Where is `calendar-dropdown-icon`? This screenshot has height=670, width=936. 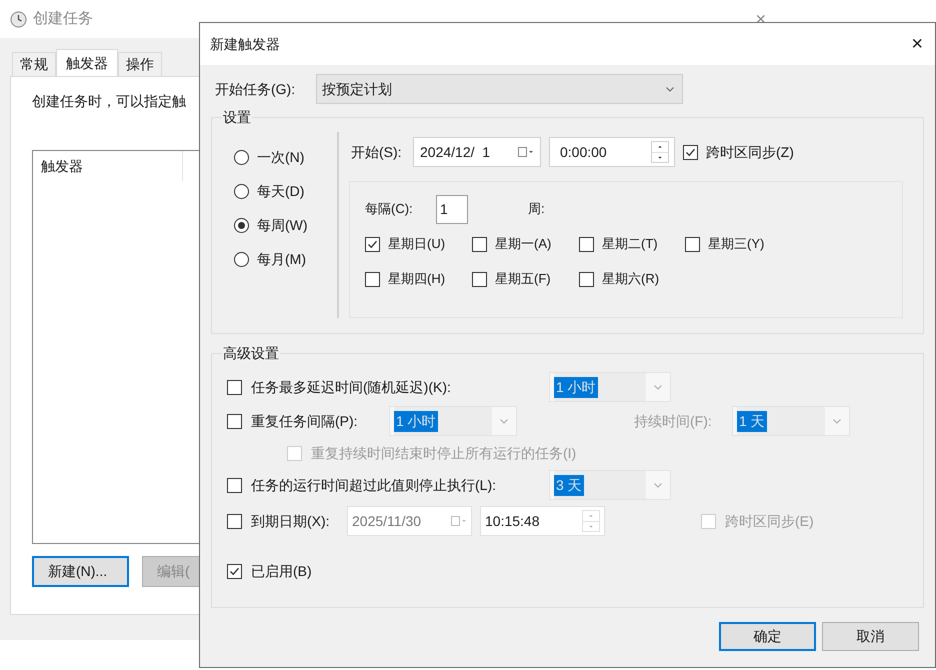
calendar-dropdown-icon is located at coordinates (526, 152).